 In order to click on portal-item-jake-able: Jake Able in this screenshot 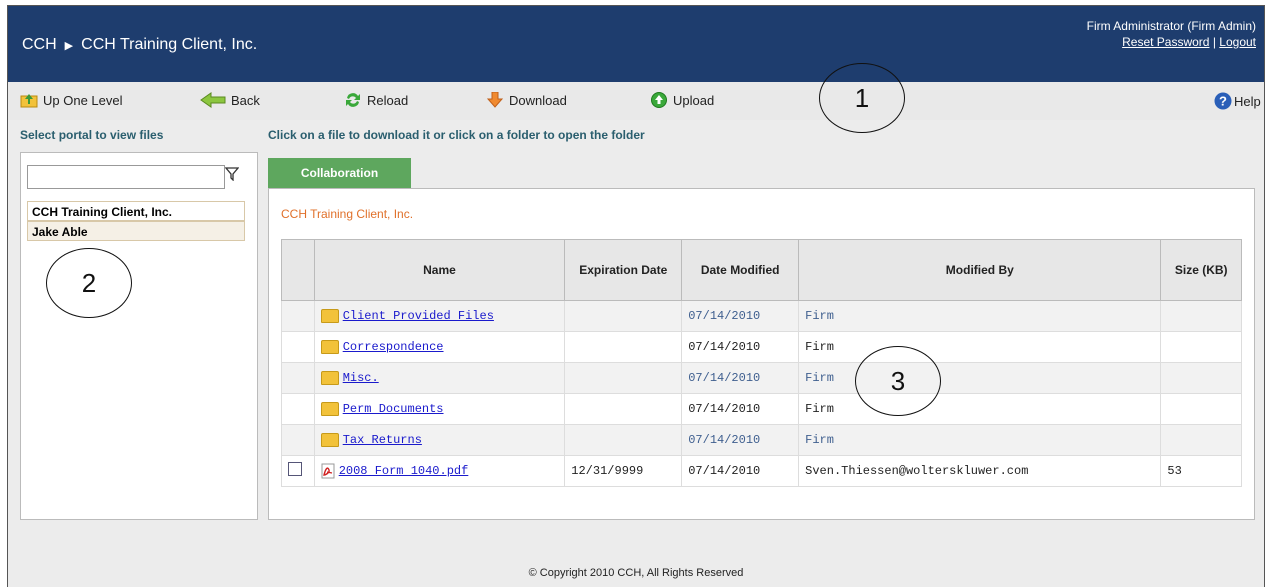, I will do `click(136, 231)`.